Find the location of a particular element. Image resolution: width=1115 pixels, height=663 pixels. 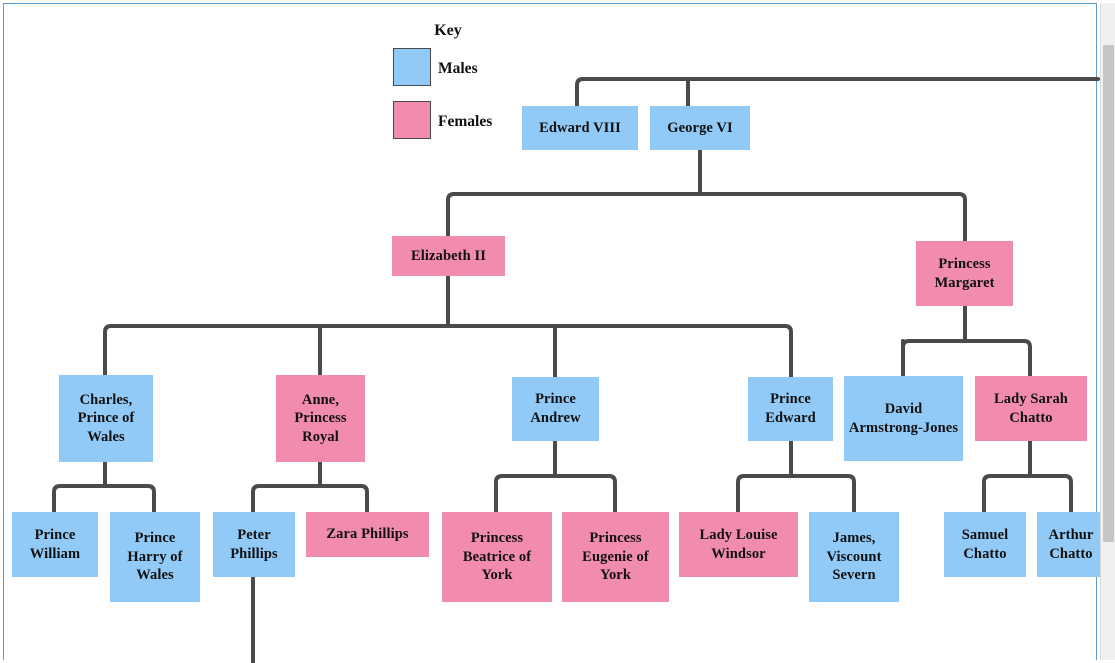

wire-edward-children-bus is located at coordinates (796, 494).